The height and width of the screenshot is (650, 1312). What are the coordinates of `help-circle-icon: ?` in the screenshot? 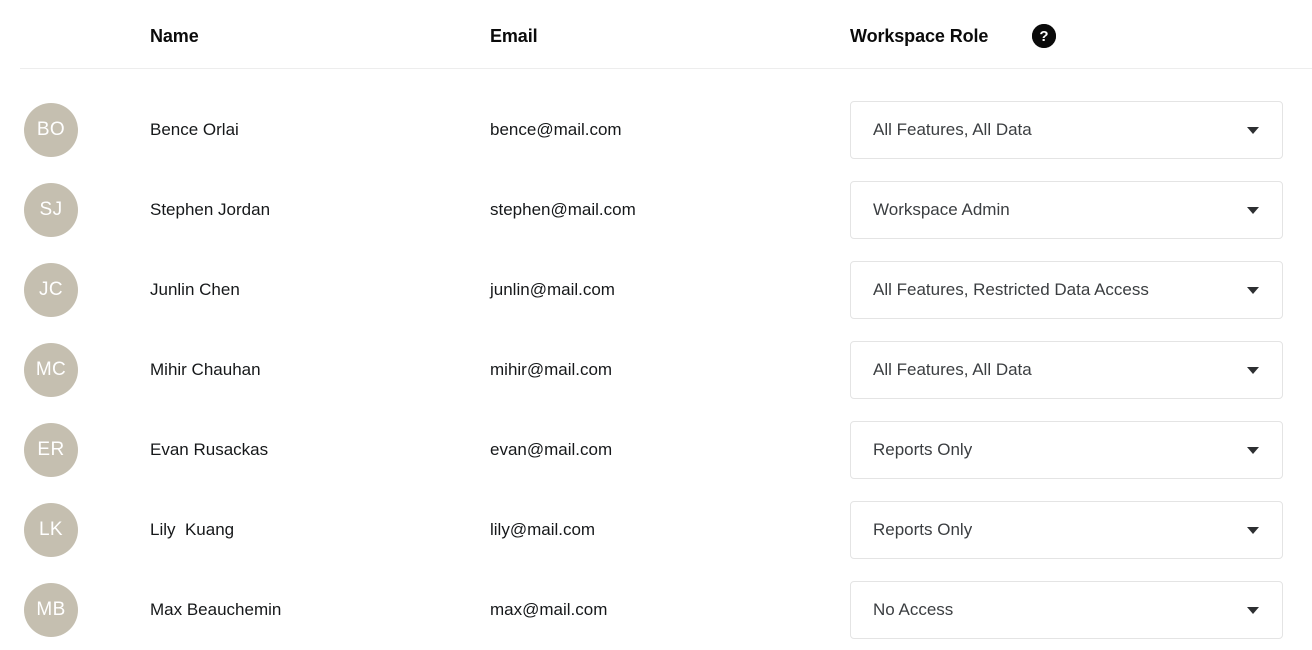 It's located at (1044, 36).